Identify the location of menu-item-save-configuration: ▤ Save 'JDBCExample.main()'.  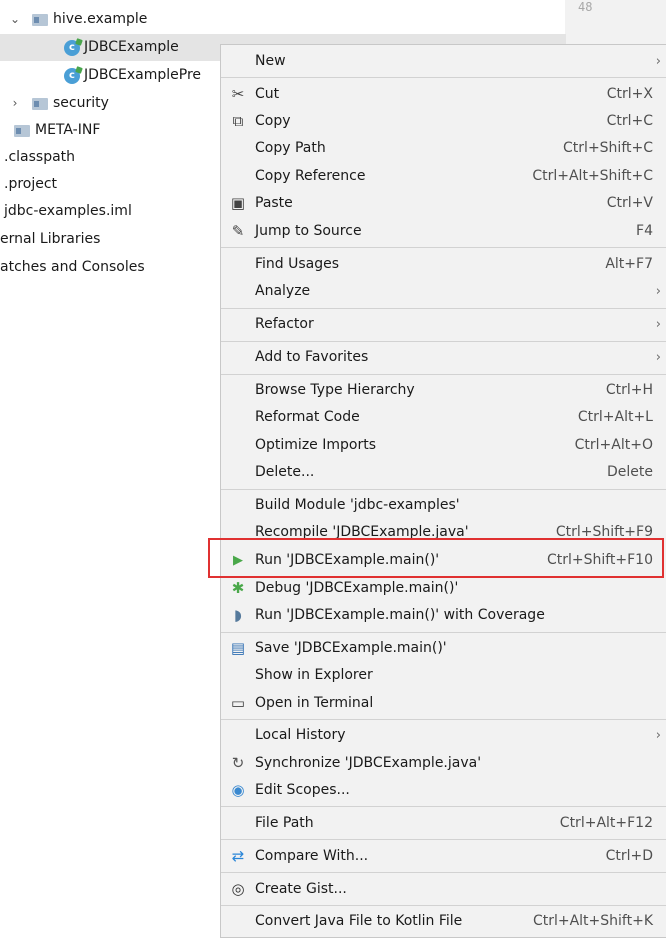
(443, 648).